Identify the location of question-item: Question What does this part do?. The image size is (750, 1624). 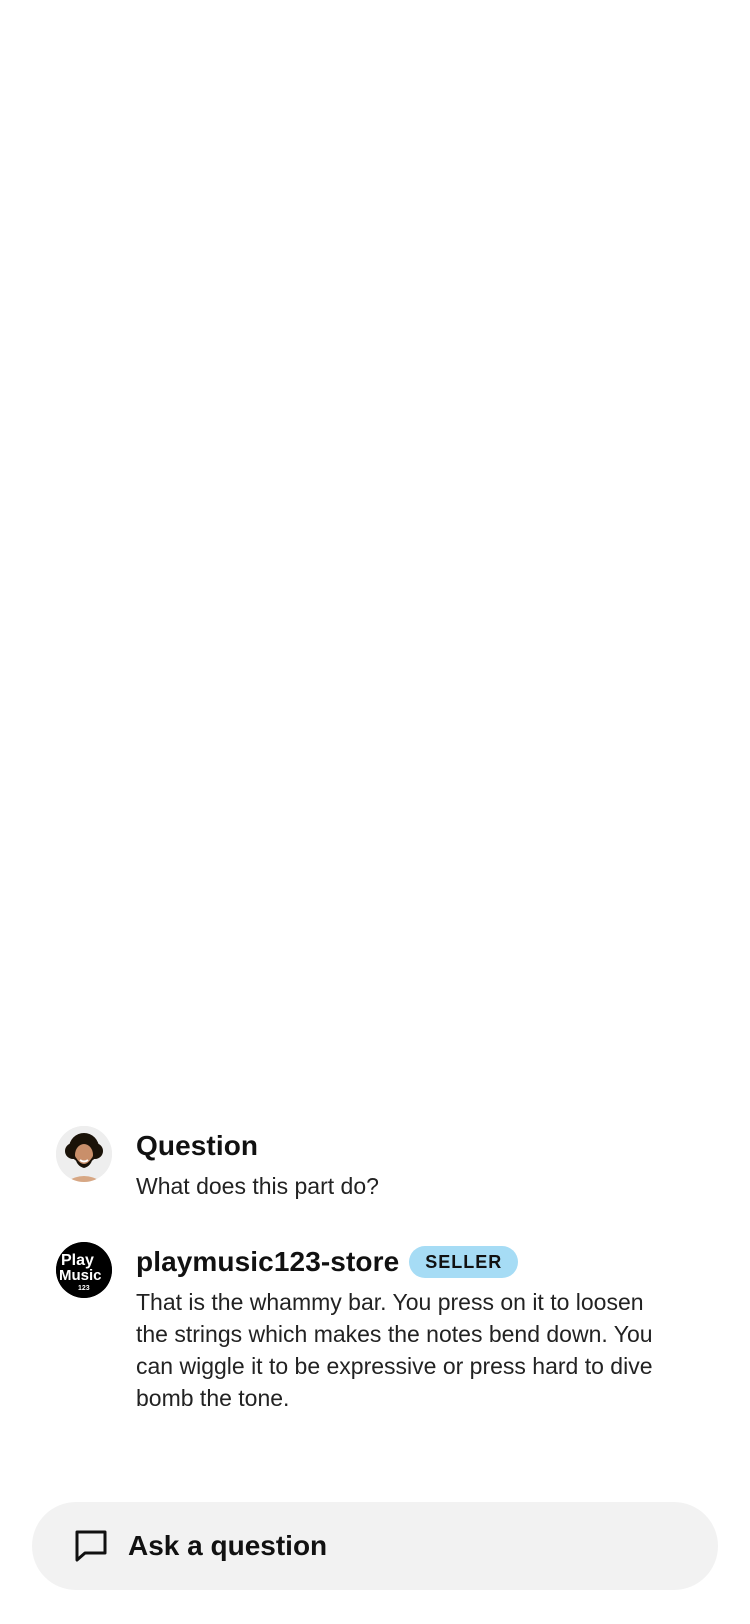
(386, 1164).